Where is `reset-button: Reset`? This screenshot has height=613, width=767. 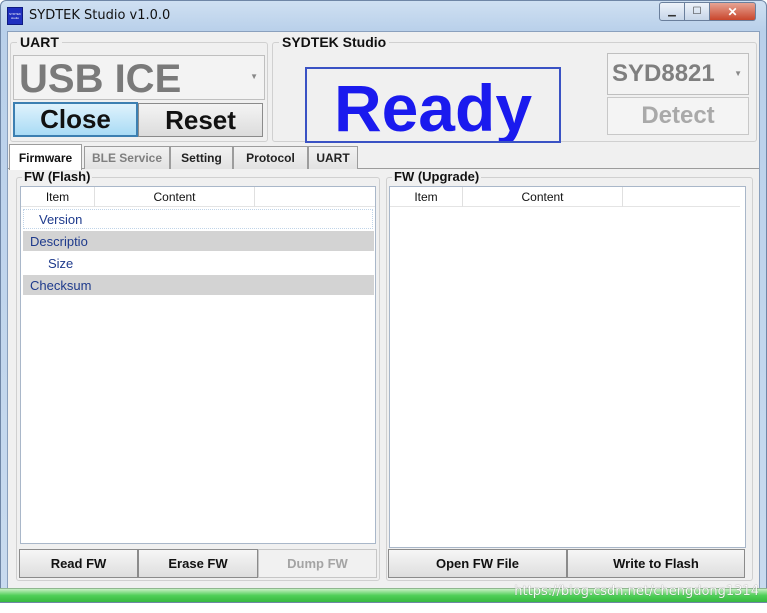 reset-button: Reset is located at coordinates (200, 120).